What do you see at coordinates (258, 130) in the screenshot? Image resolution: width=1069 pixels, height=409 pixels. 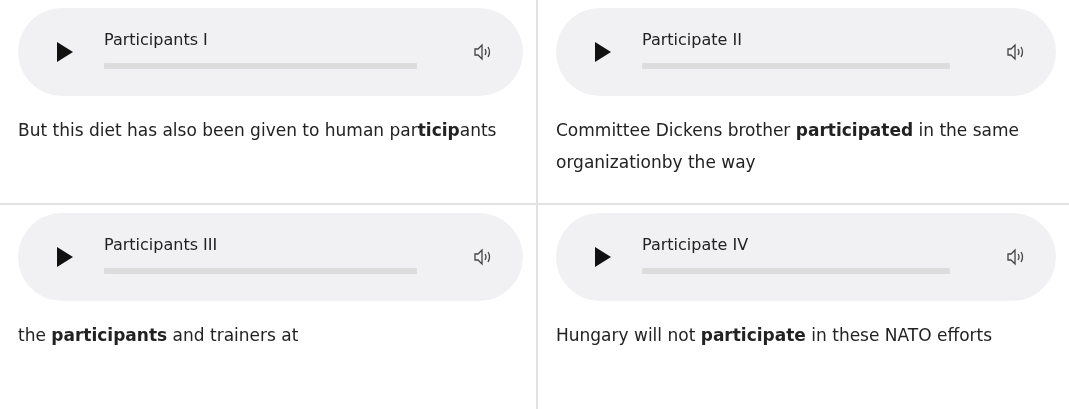 I see `example-sentence: But this diet has also been given to human participants` at bounding box center [258, 130].